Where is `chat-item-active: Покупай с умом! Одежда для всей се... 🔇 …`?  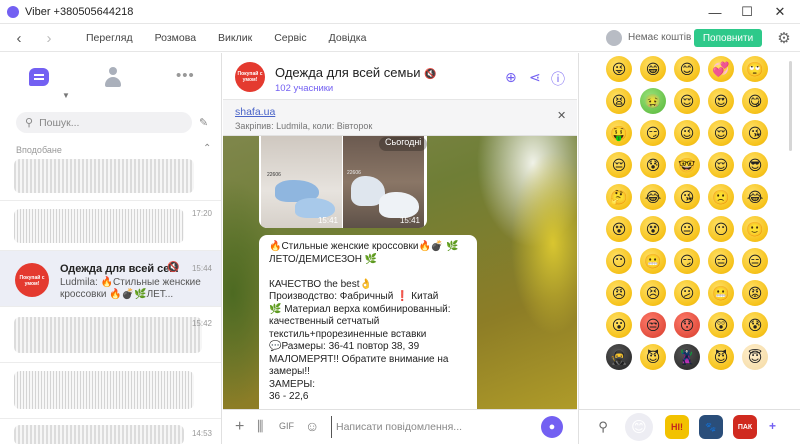 chat-item-active: Покупай с умом! Одежда для всей се... 🔇 … is located at coordinates (110, 279).